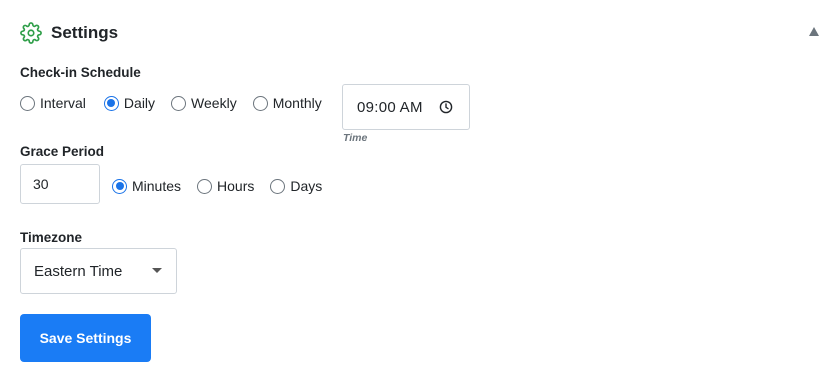 This screenshot has height=376, width=840. What do you see at coordinates (355, 138) in the screenshot?
I see `time-caption: Time` at bounding box center [355, 138].